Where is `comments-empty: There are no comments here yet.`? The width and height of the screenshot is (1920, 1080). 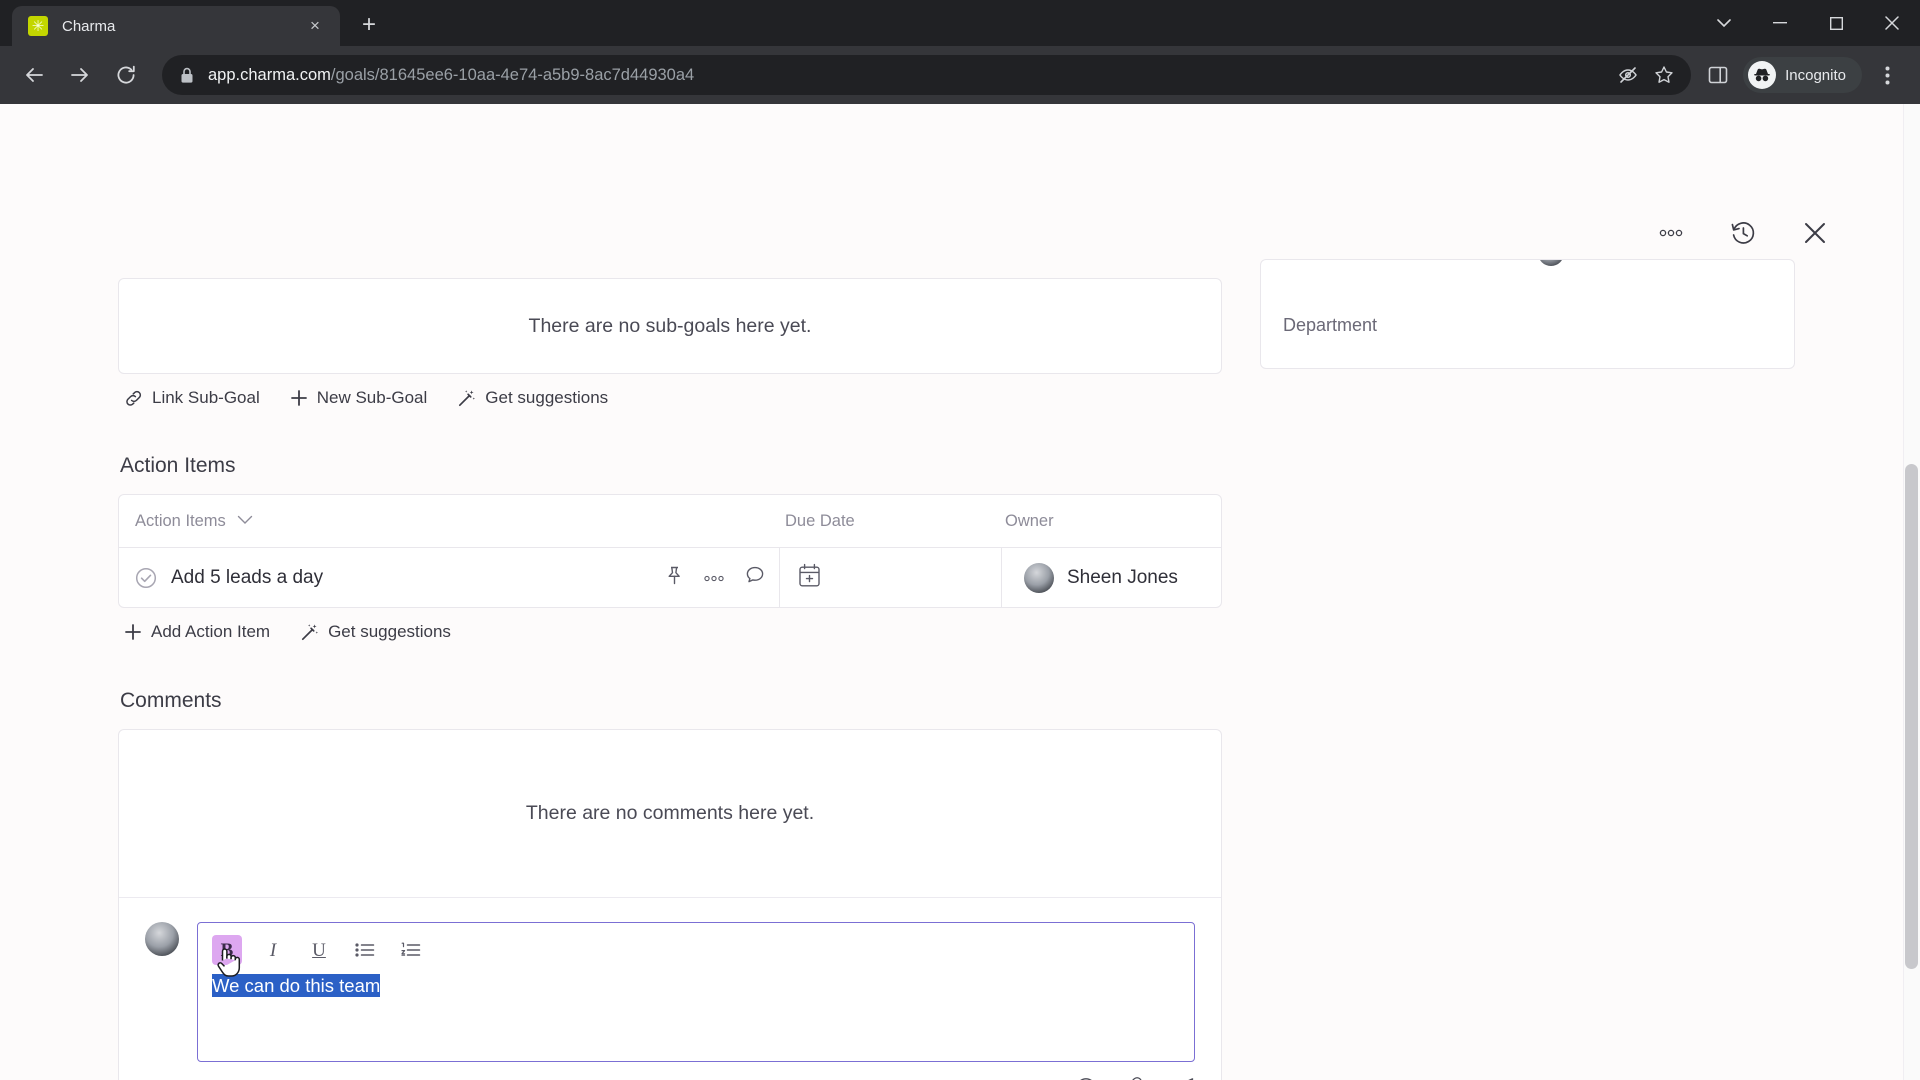 comments-empty: There are no comments here yet. is located at coordinates (670, 814).